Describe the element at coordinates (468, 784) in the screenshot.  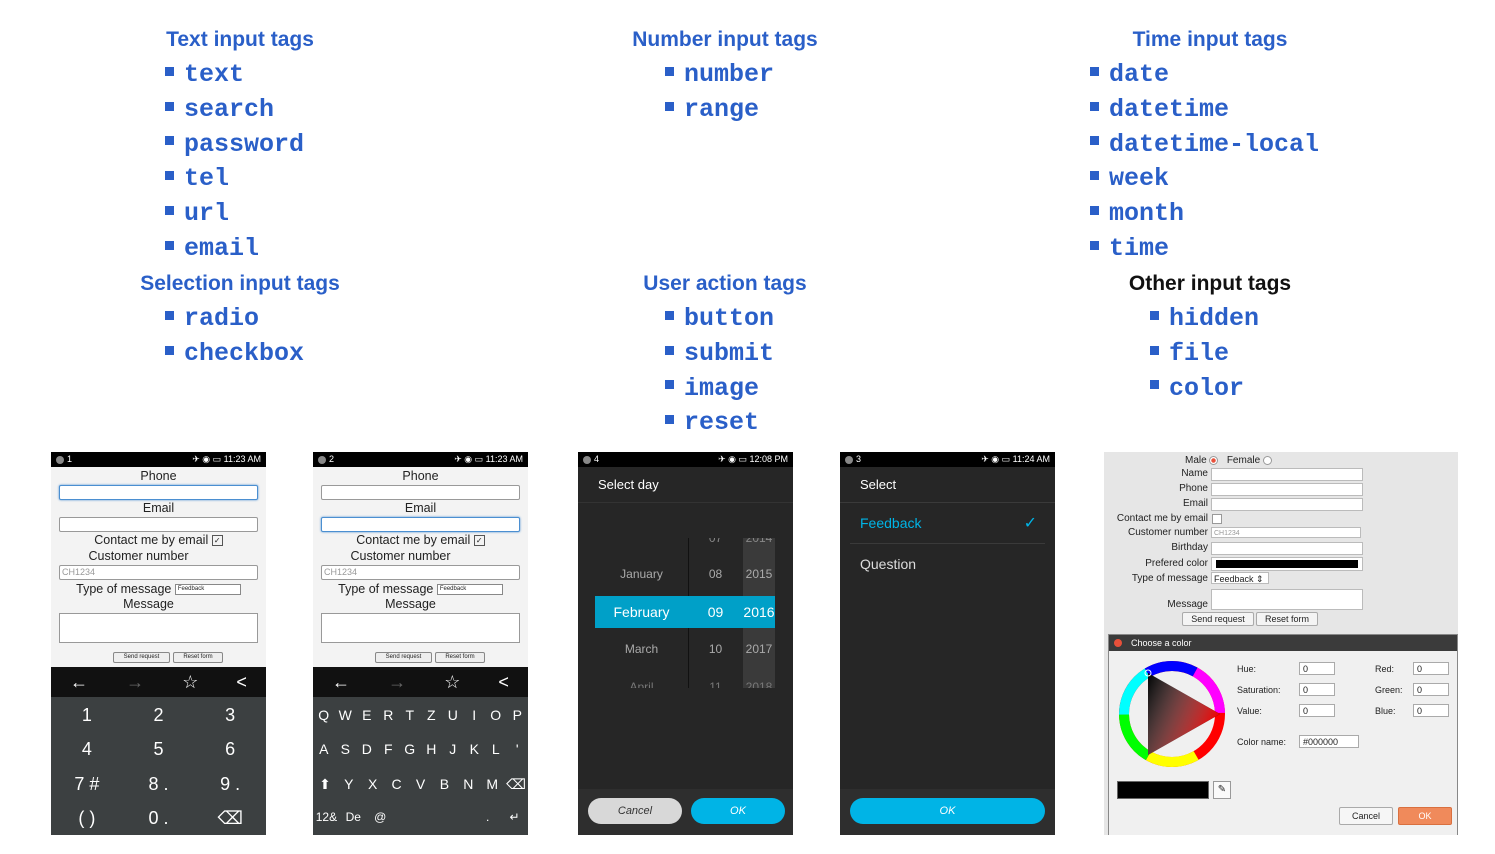
I see `key: N` at that location.